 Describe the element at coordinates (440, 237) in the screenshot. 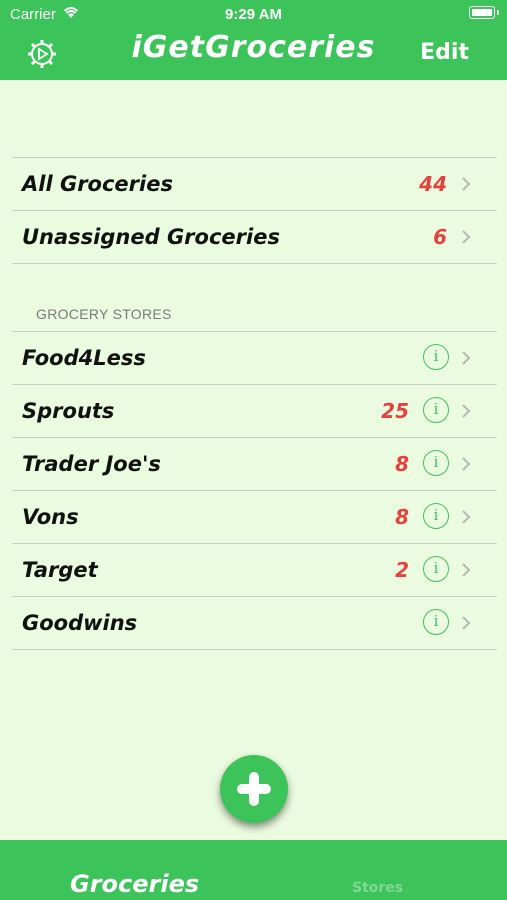

I see `row-count: 6` at that location.